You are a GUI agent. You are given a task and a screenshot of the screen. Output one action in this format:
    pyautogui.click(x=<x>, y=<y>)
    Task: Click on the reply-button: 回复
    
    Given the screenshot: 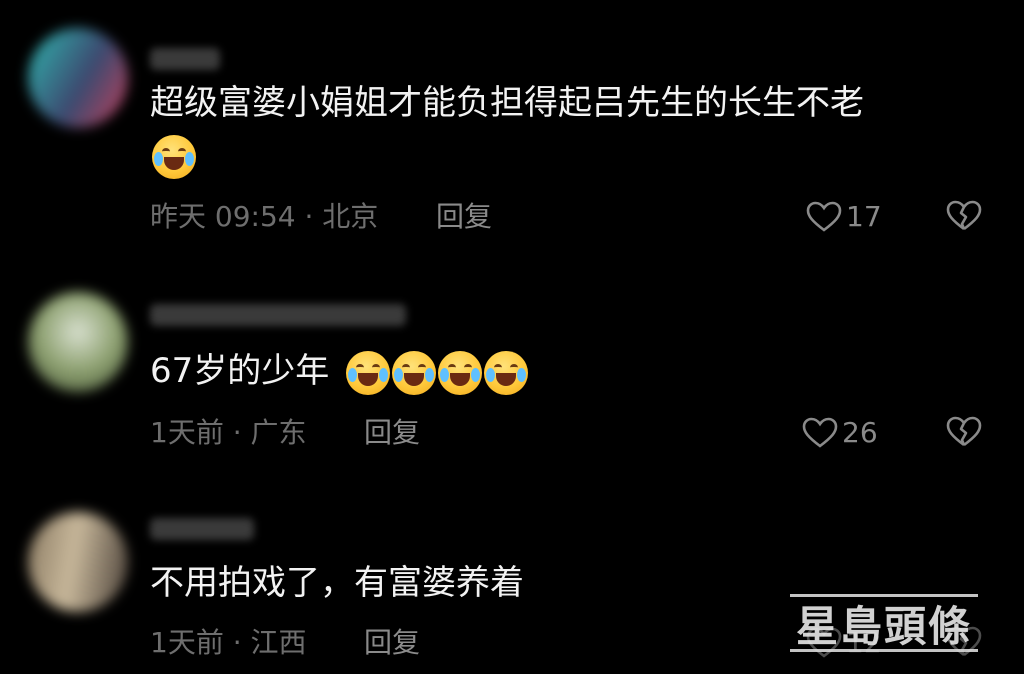 What is the action you would take?
    pyautogui.click(x=392, y=643)
    